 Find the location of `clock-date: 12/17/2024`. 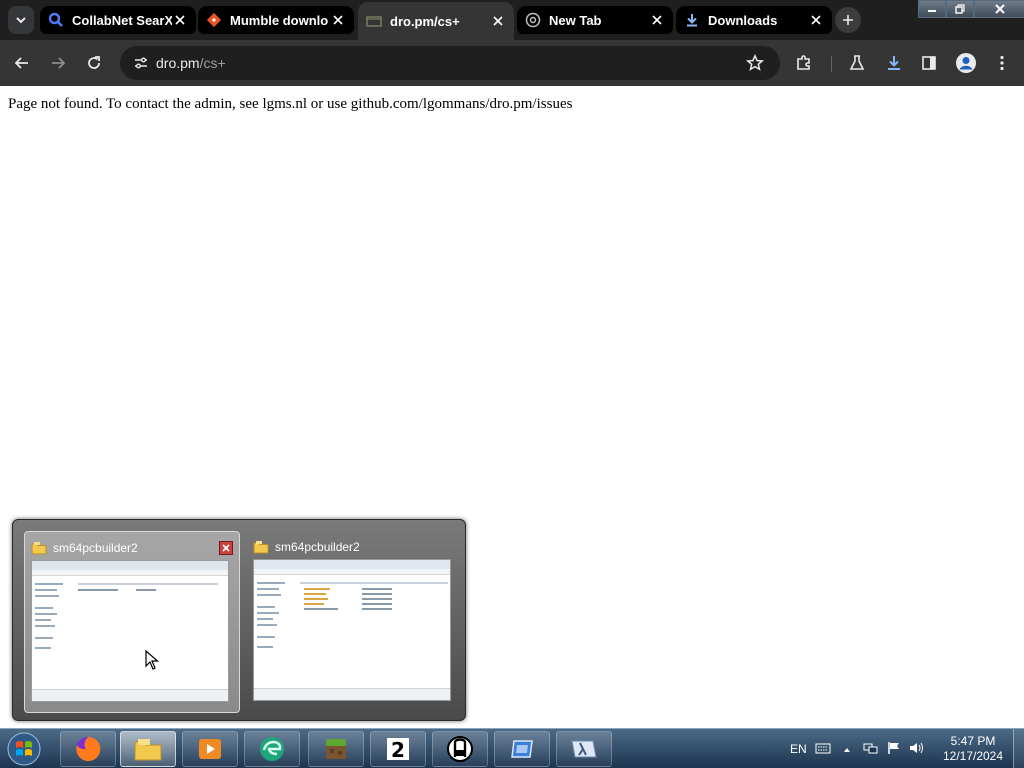

clock-date: 12/17/2024 is located at coordinates (973, 756).